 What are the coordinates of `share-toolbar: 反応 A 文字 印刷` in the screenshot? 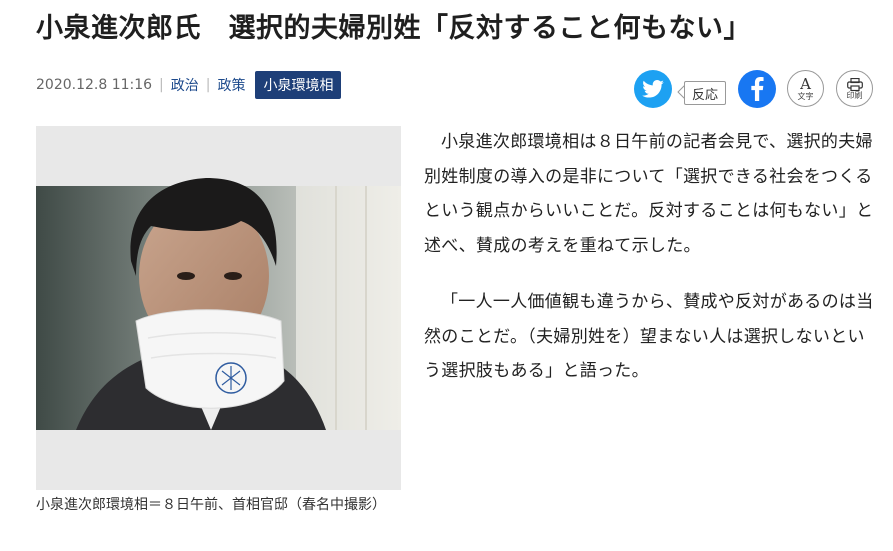 It's located at (446, 90).